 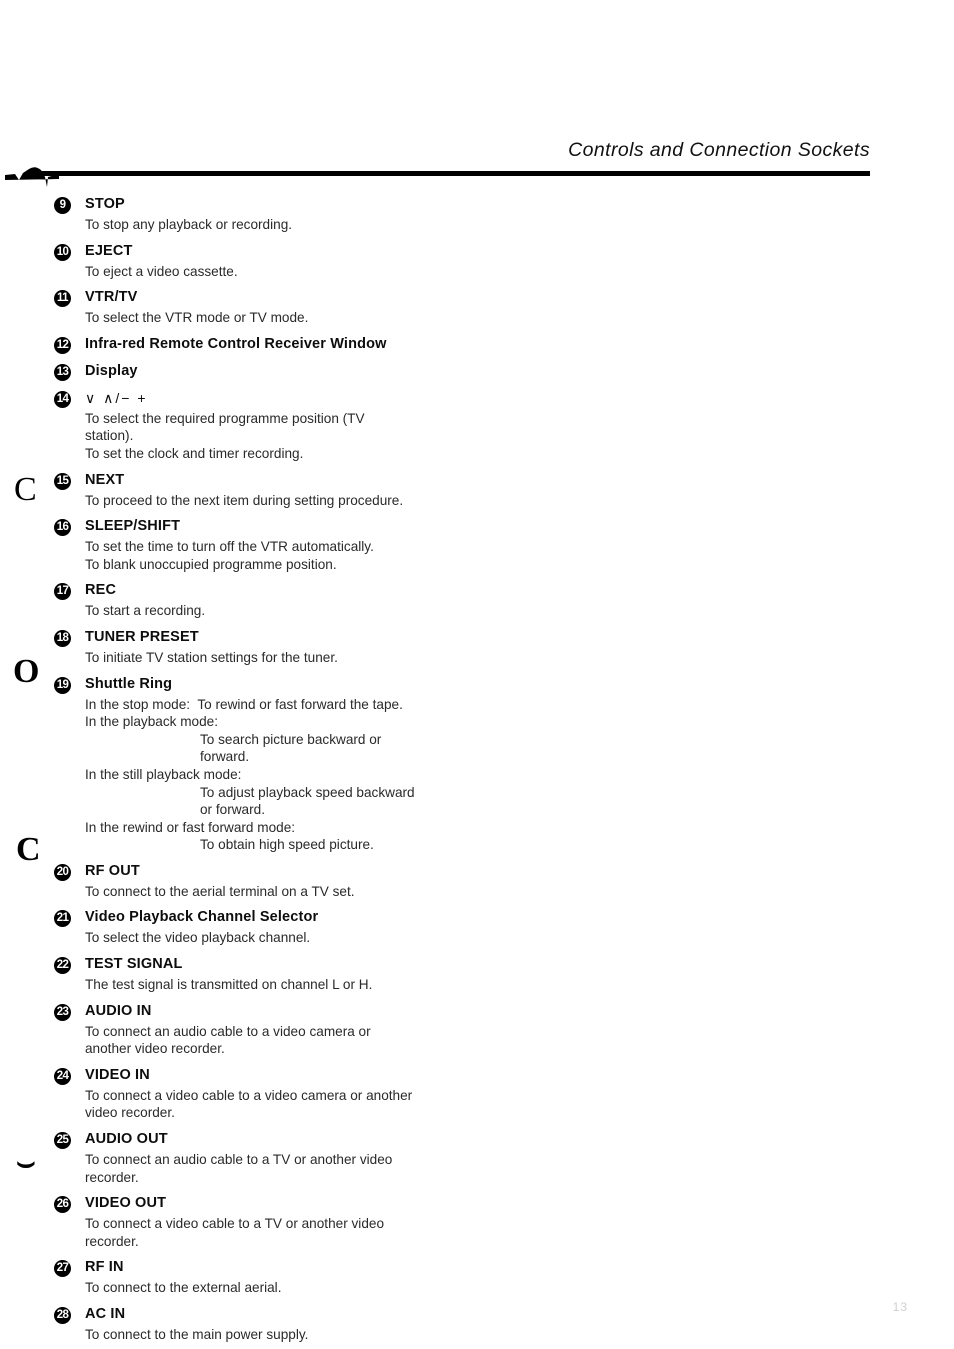 I want to click on control-description-line: station)., so click(x=109, y=436).